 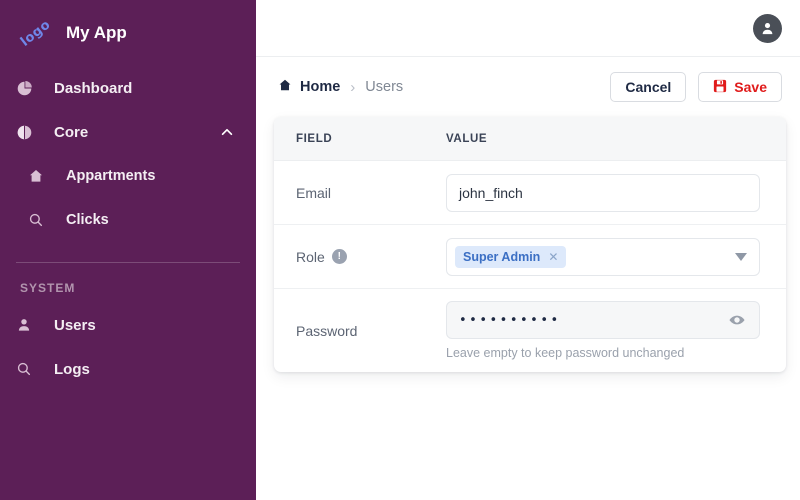 What do you see at coordinates (510, 320) in the screenshot?
I see `password-field-value: ••••••••••` at bounding box center [510, 320].